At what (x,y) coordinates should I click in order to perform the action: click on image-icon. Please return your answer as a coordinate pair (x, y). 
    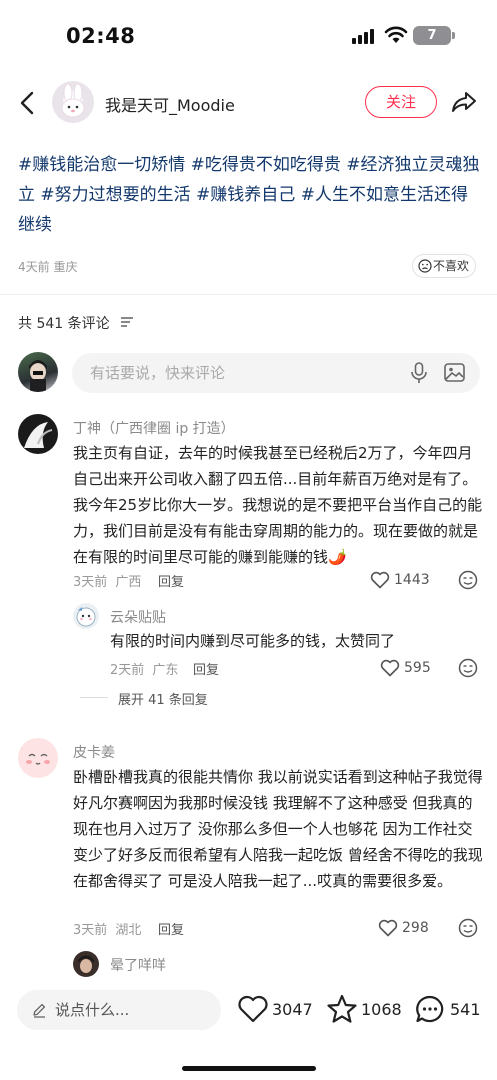
    Looking at the image, I should click on (454, 372).